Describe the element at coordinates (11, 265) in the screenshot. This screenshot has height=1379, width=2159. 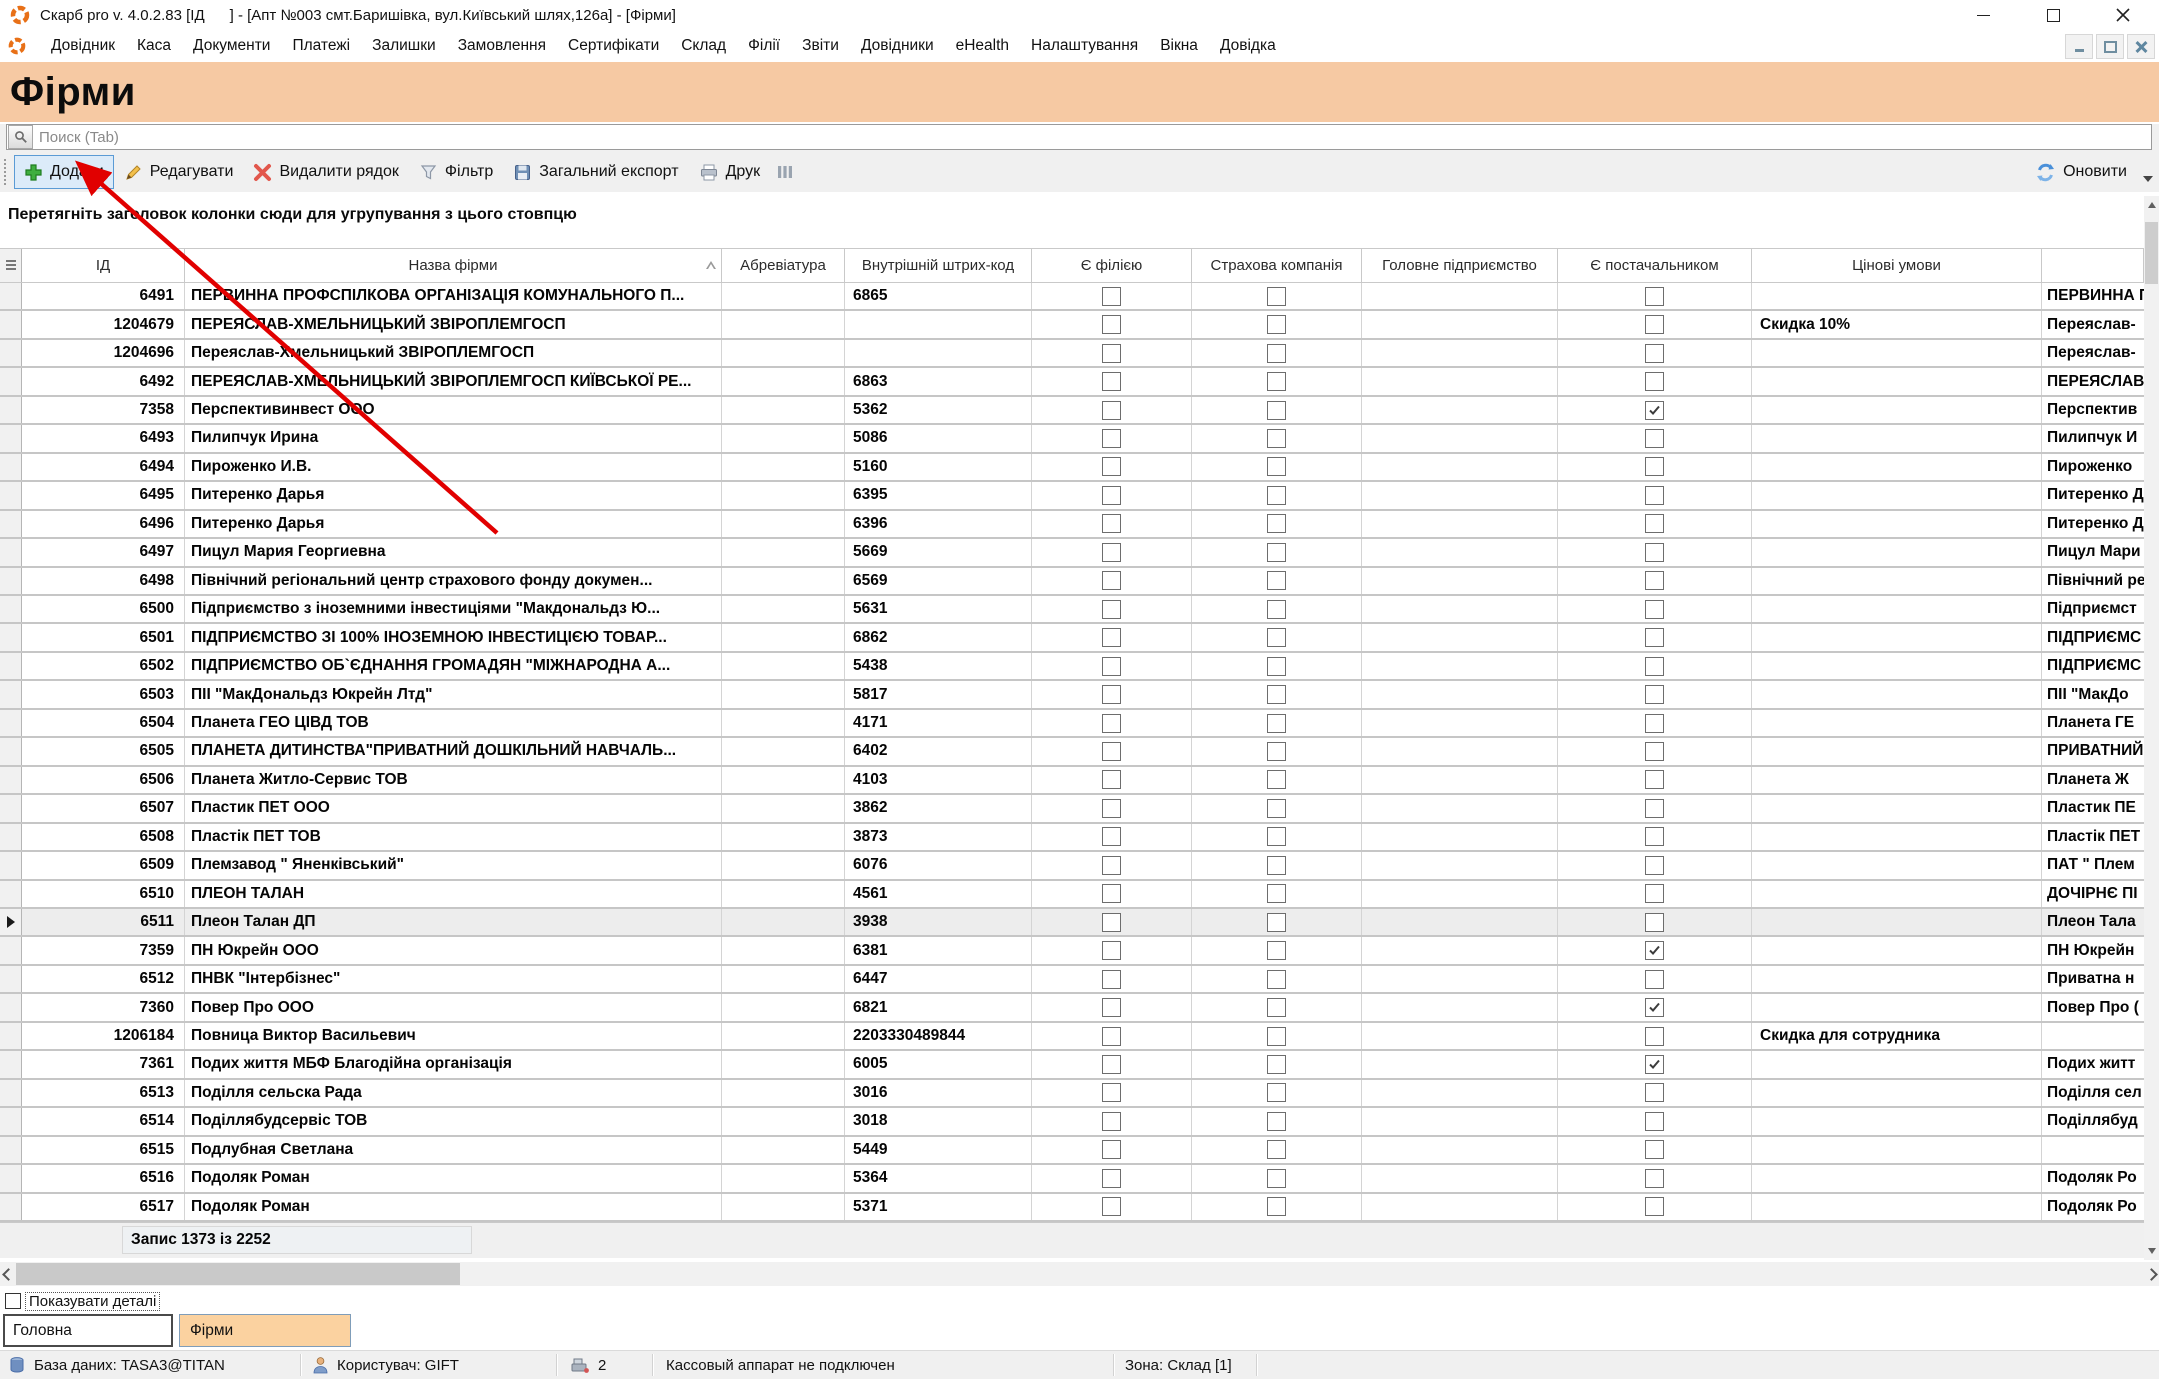
I see `row-selector-header` at that location.